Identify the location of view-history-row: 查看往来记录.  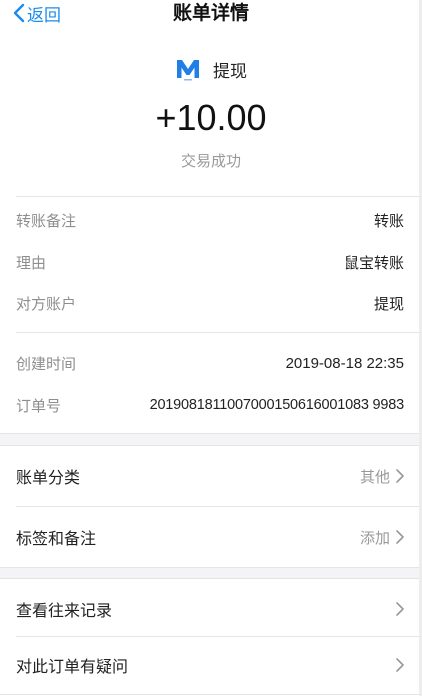
(211, 609).